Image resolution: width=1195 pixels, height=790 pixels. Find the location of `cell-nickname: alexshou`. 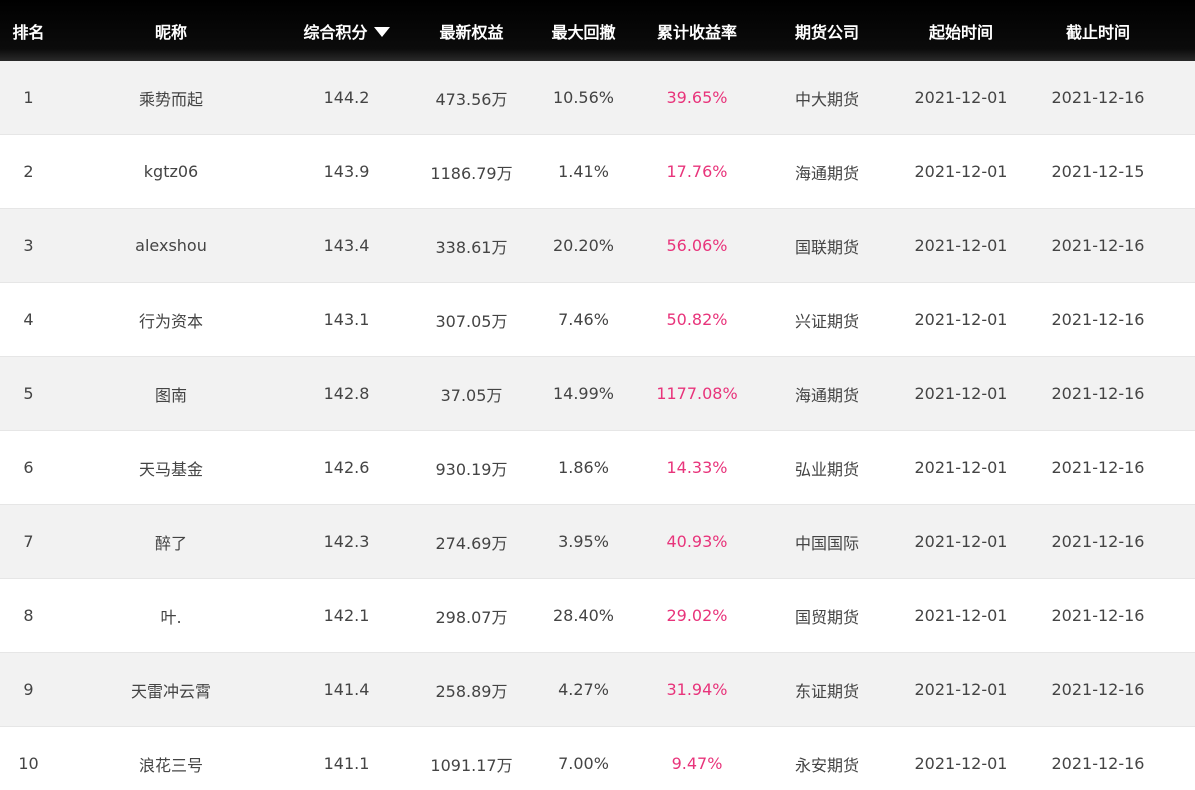

cell-nickname: alexshou is located at coordinates (171, 245).